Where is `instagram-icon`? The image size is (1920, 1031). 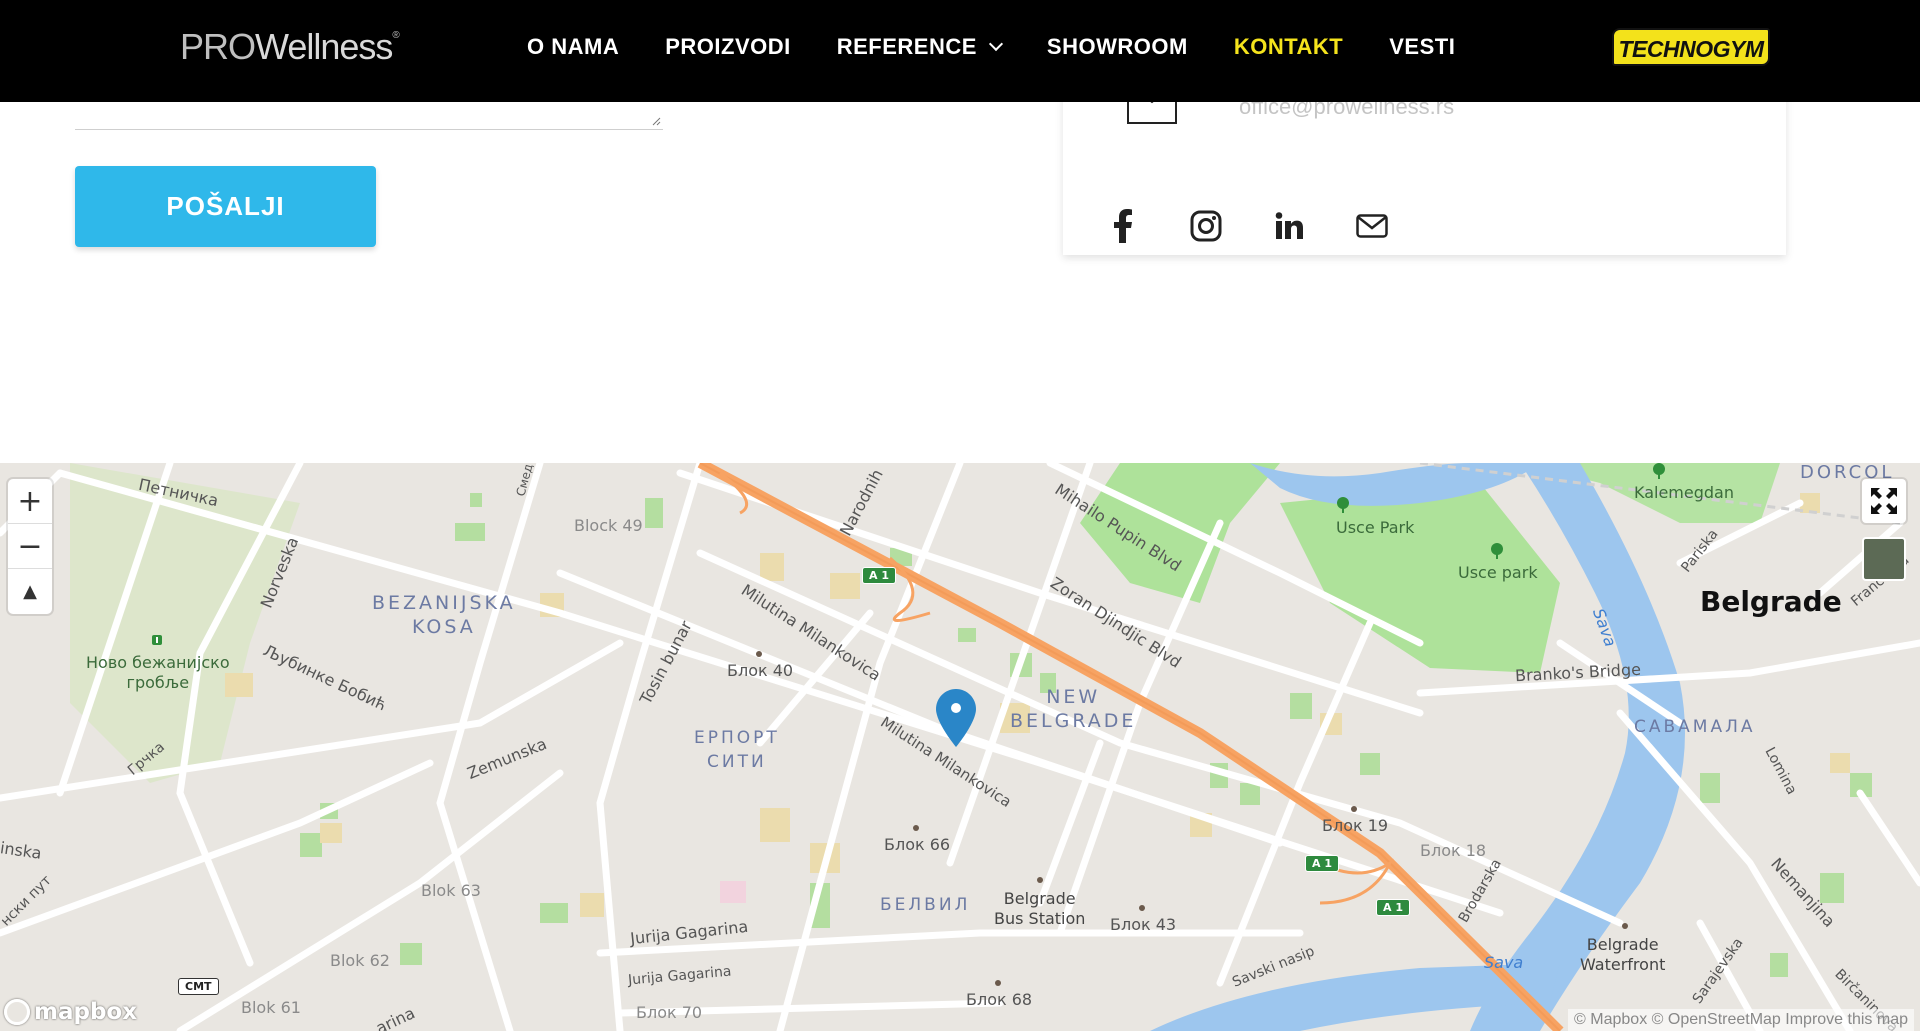
instagram-icon is located at coordinates (1206, 226).